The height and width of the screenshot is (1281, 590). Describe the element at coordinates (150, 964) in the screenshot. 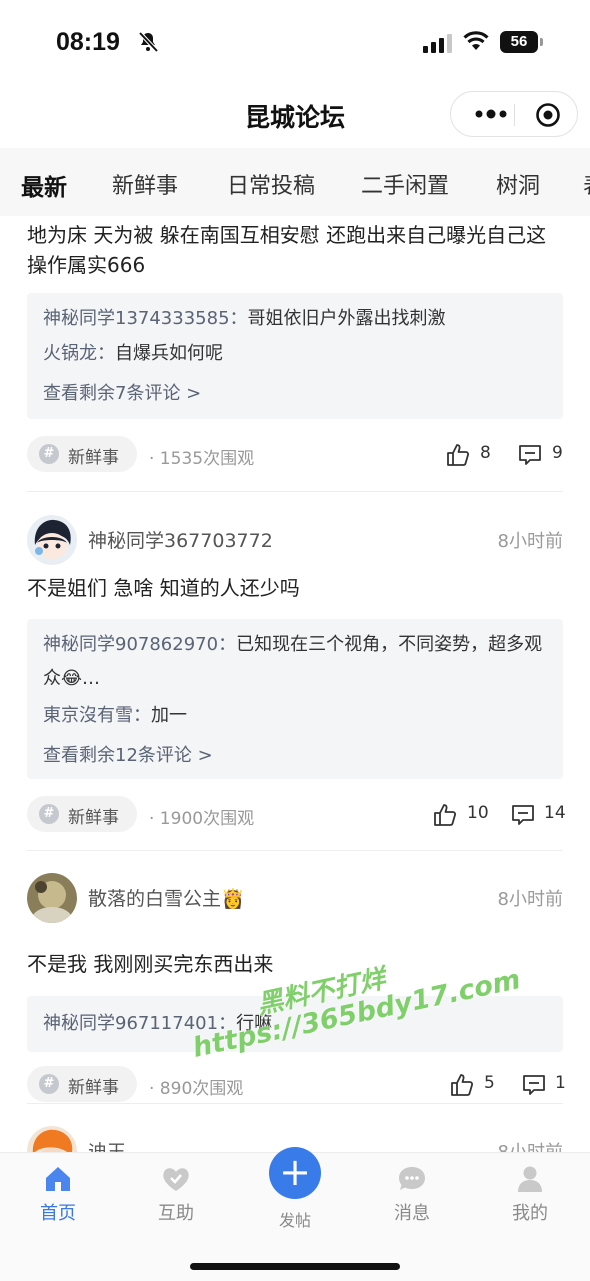

I see `post-body: 不是我 我刚刚买完东西出来` at that location.